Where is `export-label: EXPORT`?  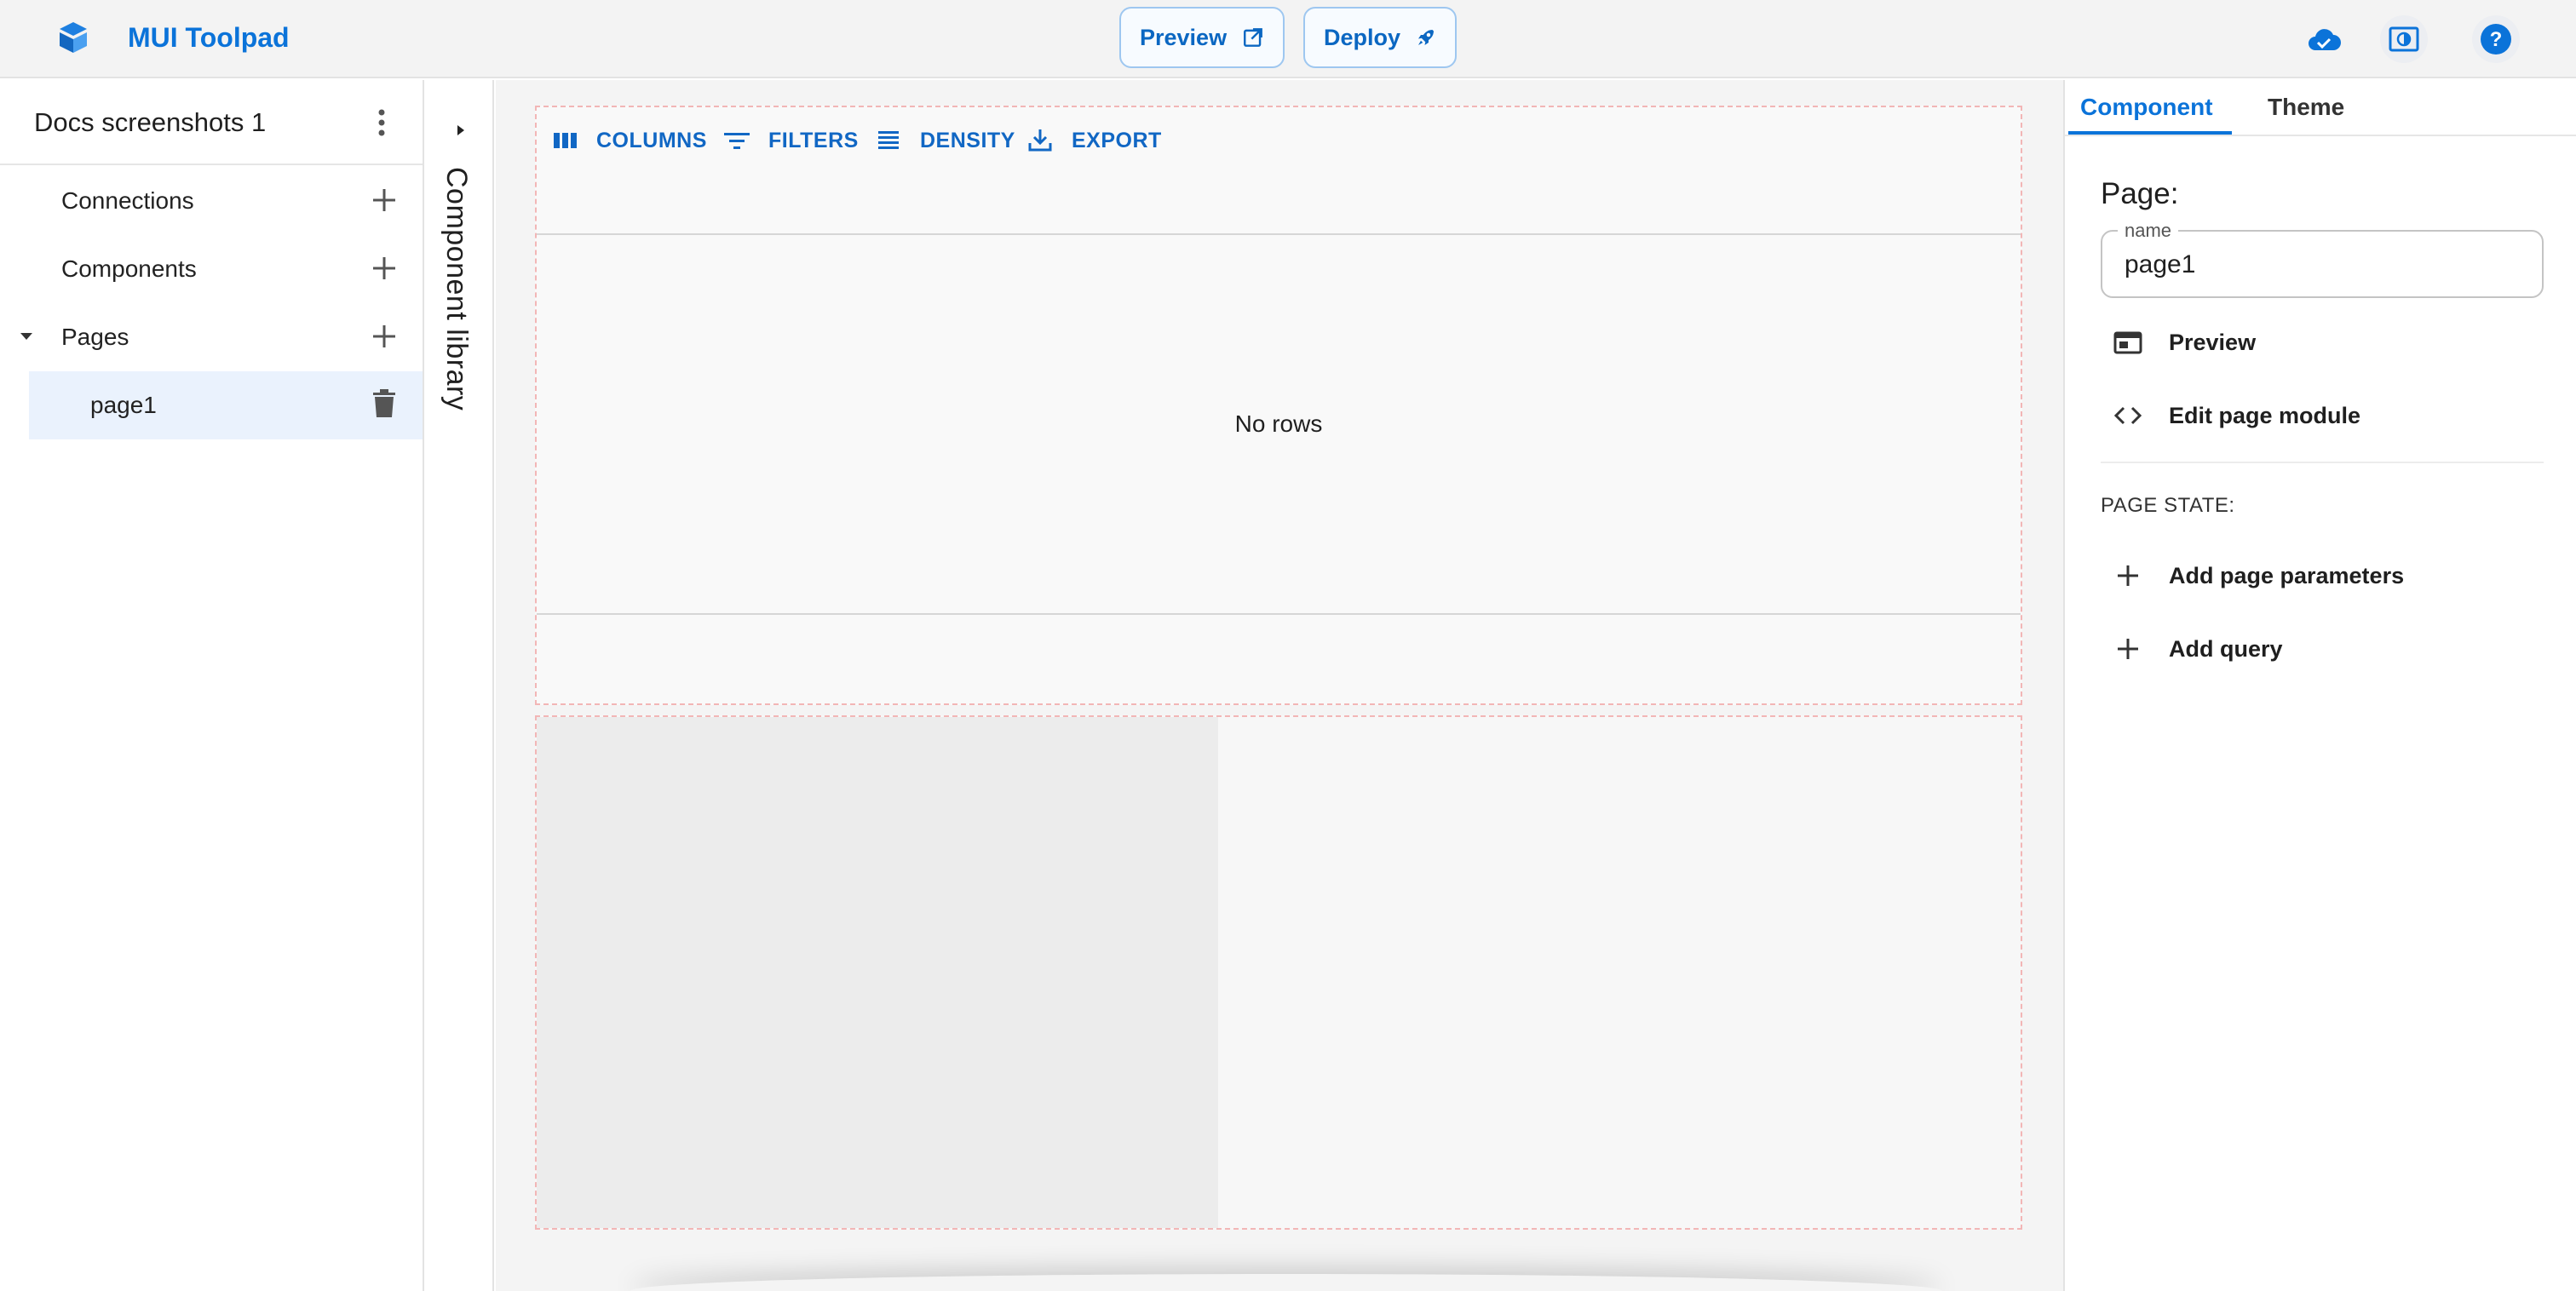
export-label: EXPORT is located at coordinates (1117, 140).